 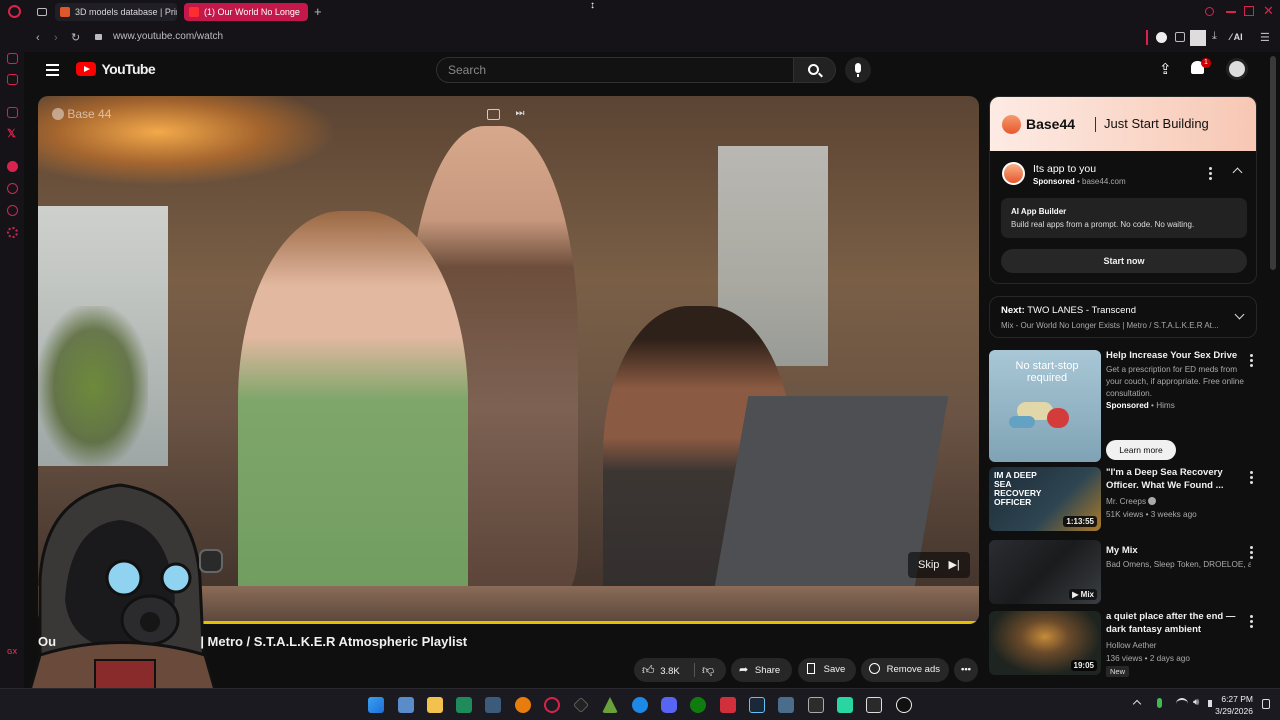 What do you see at coordinates (493, 705) in the screenshot?
I see `monitor-app-icon` at bounding box center [493, 705].